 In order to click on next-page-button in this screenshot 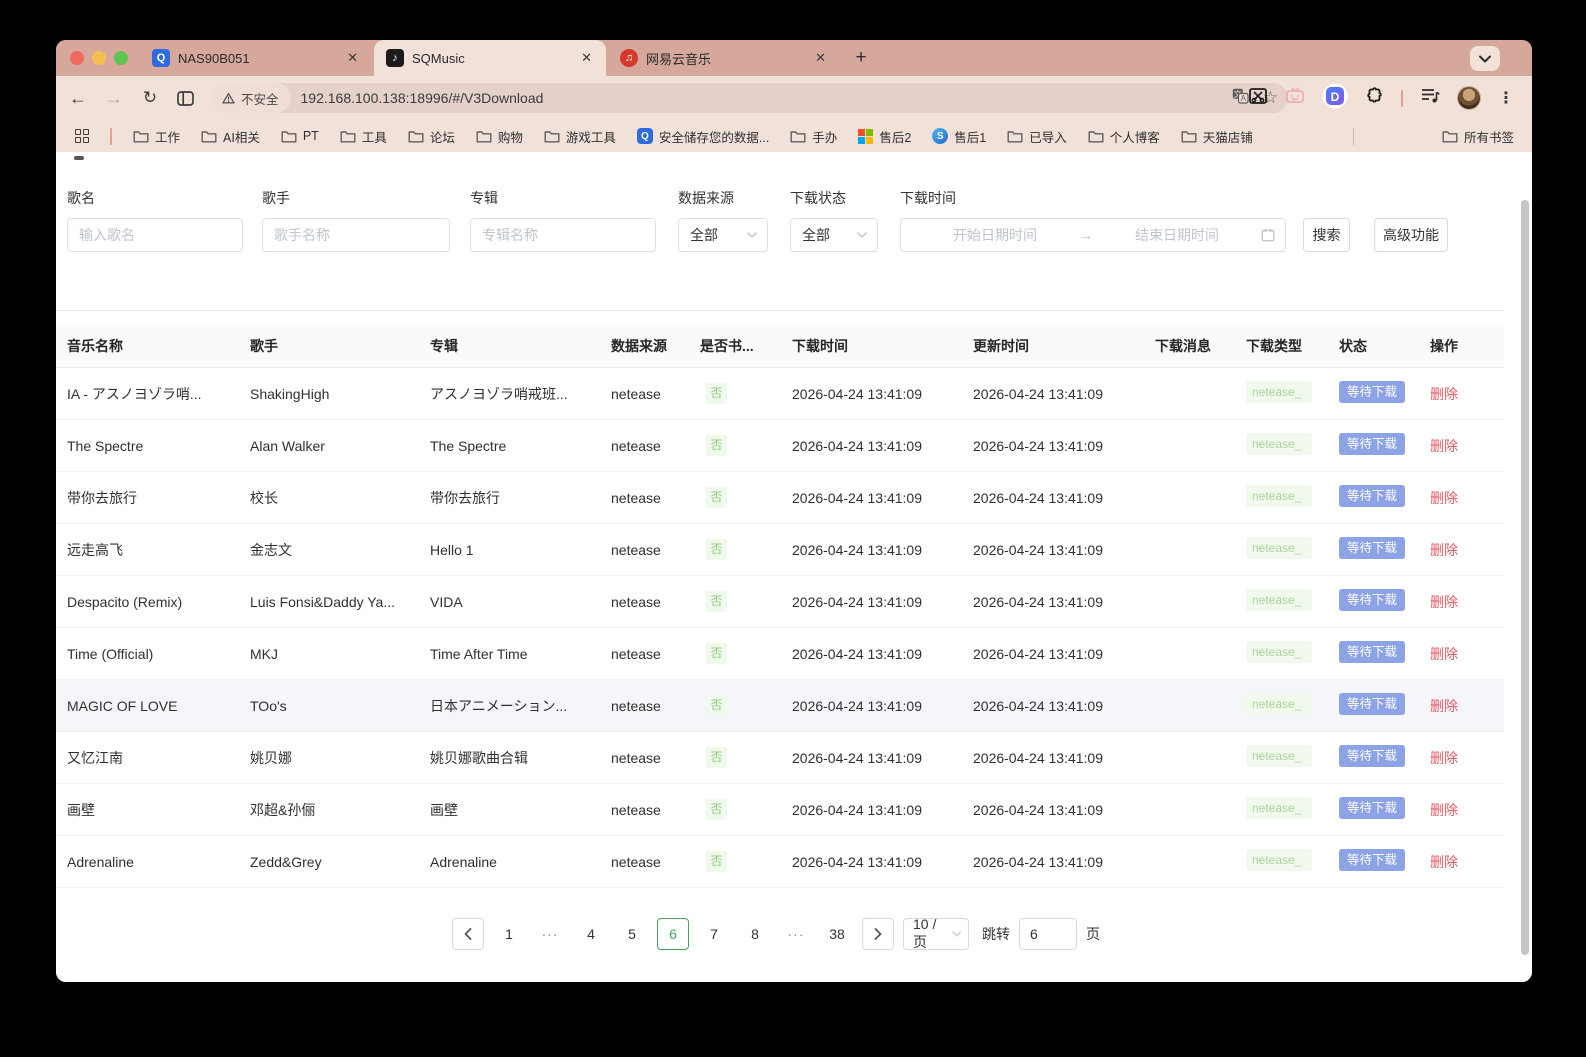, I will do `click(878, 934)`.